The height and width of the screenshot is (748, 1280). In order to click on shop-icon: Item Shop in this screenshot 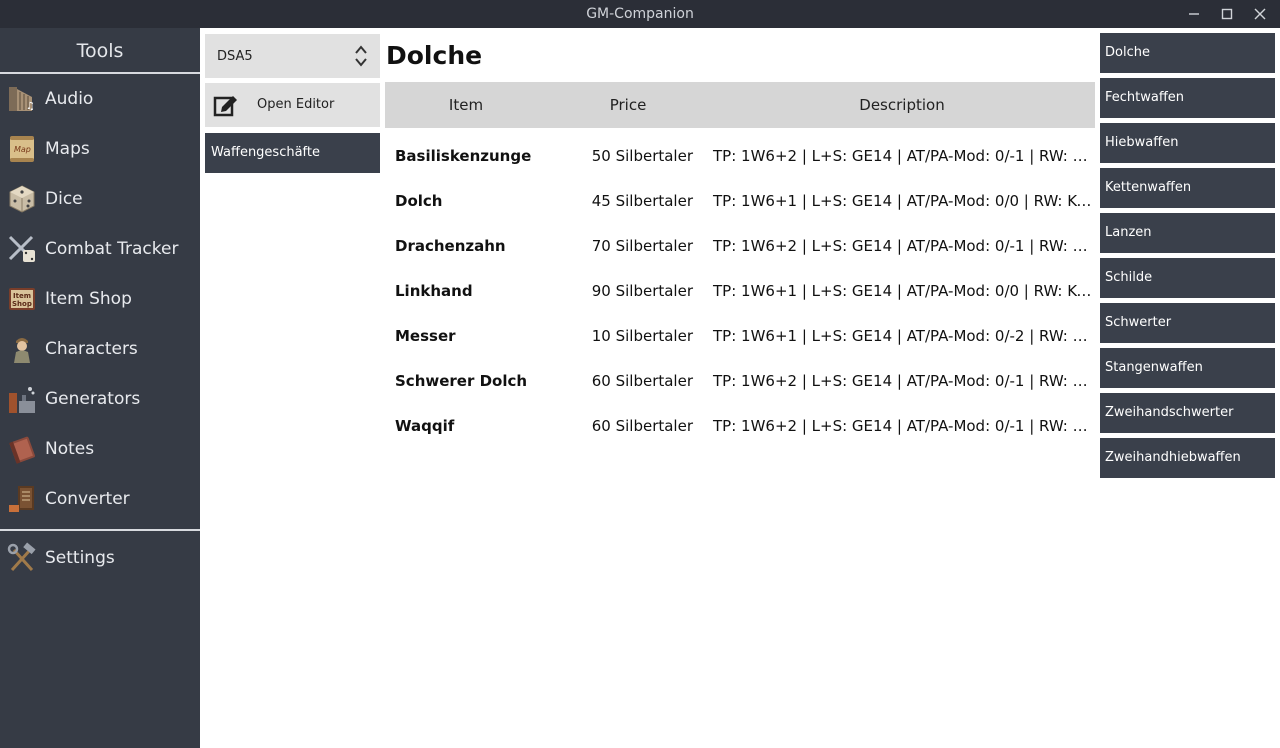, I will do `click(22, 299)`.